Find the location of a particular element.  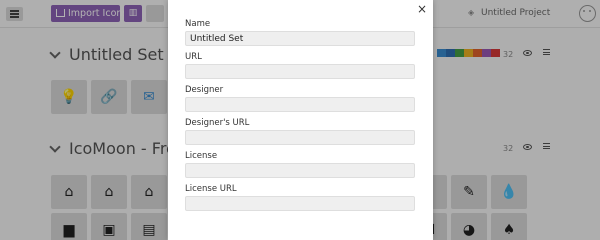

license-field is located at coordinates (300, 170).